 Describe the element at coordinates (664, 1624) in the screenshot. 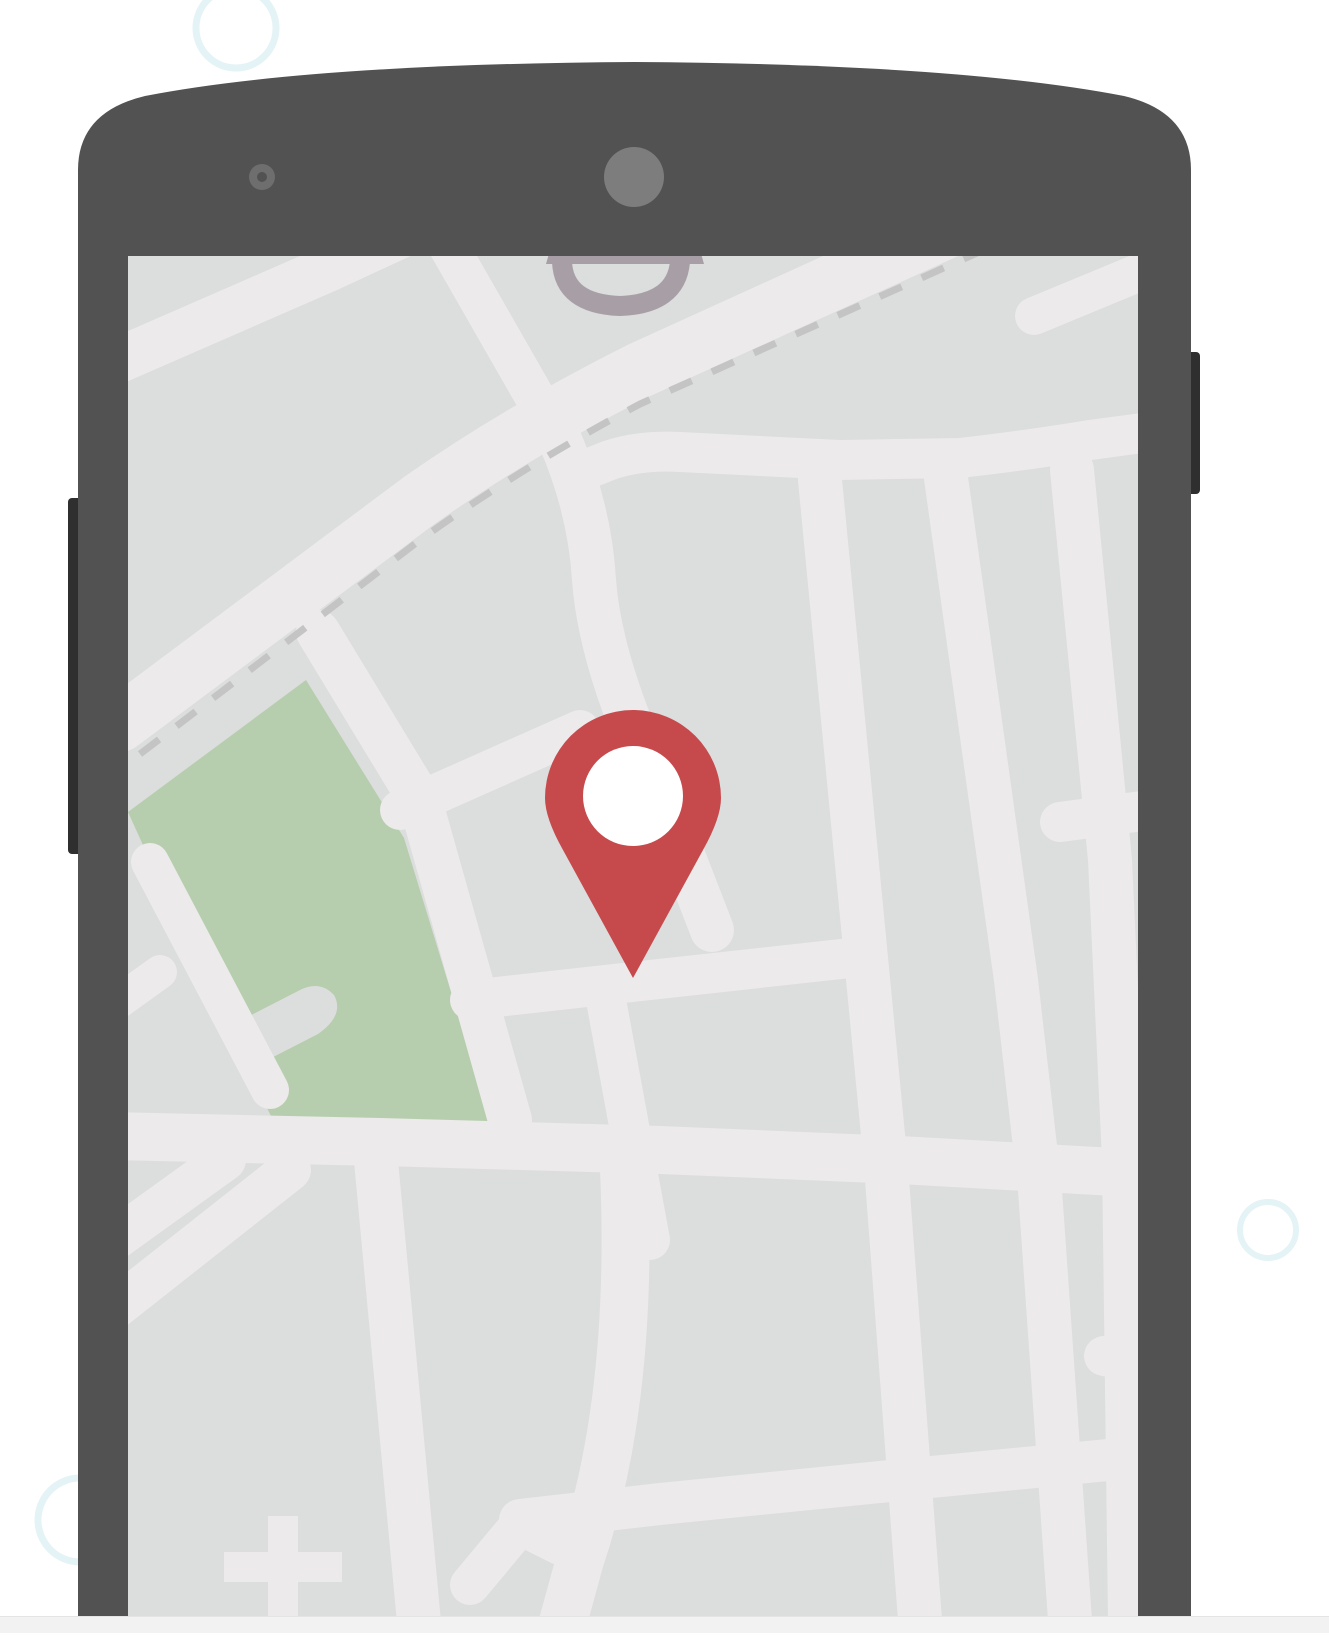

I see `bottom-edge` at that location.